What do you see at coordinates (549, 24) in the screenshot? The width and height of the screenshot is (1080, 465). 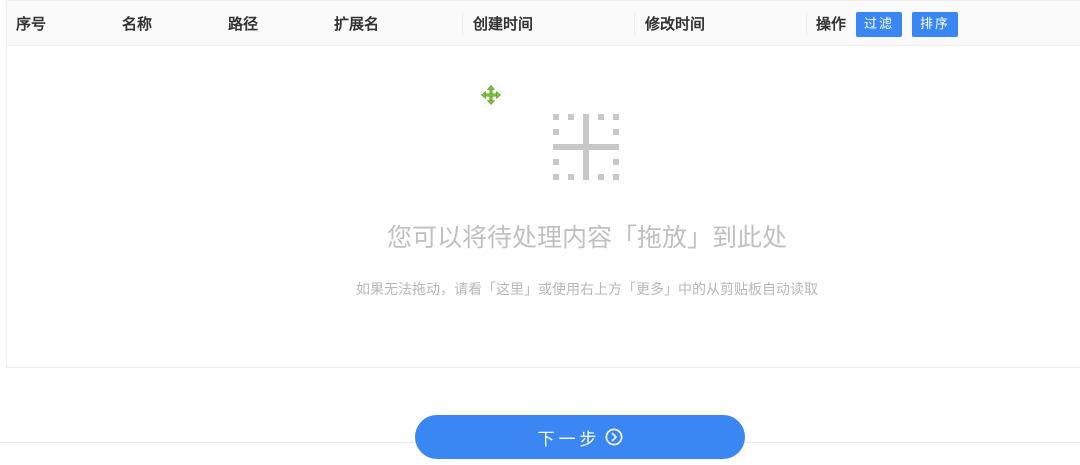 I see `column-header-created-time: 创建时间` at bounding box center [549, 24].